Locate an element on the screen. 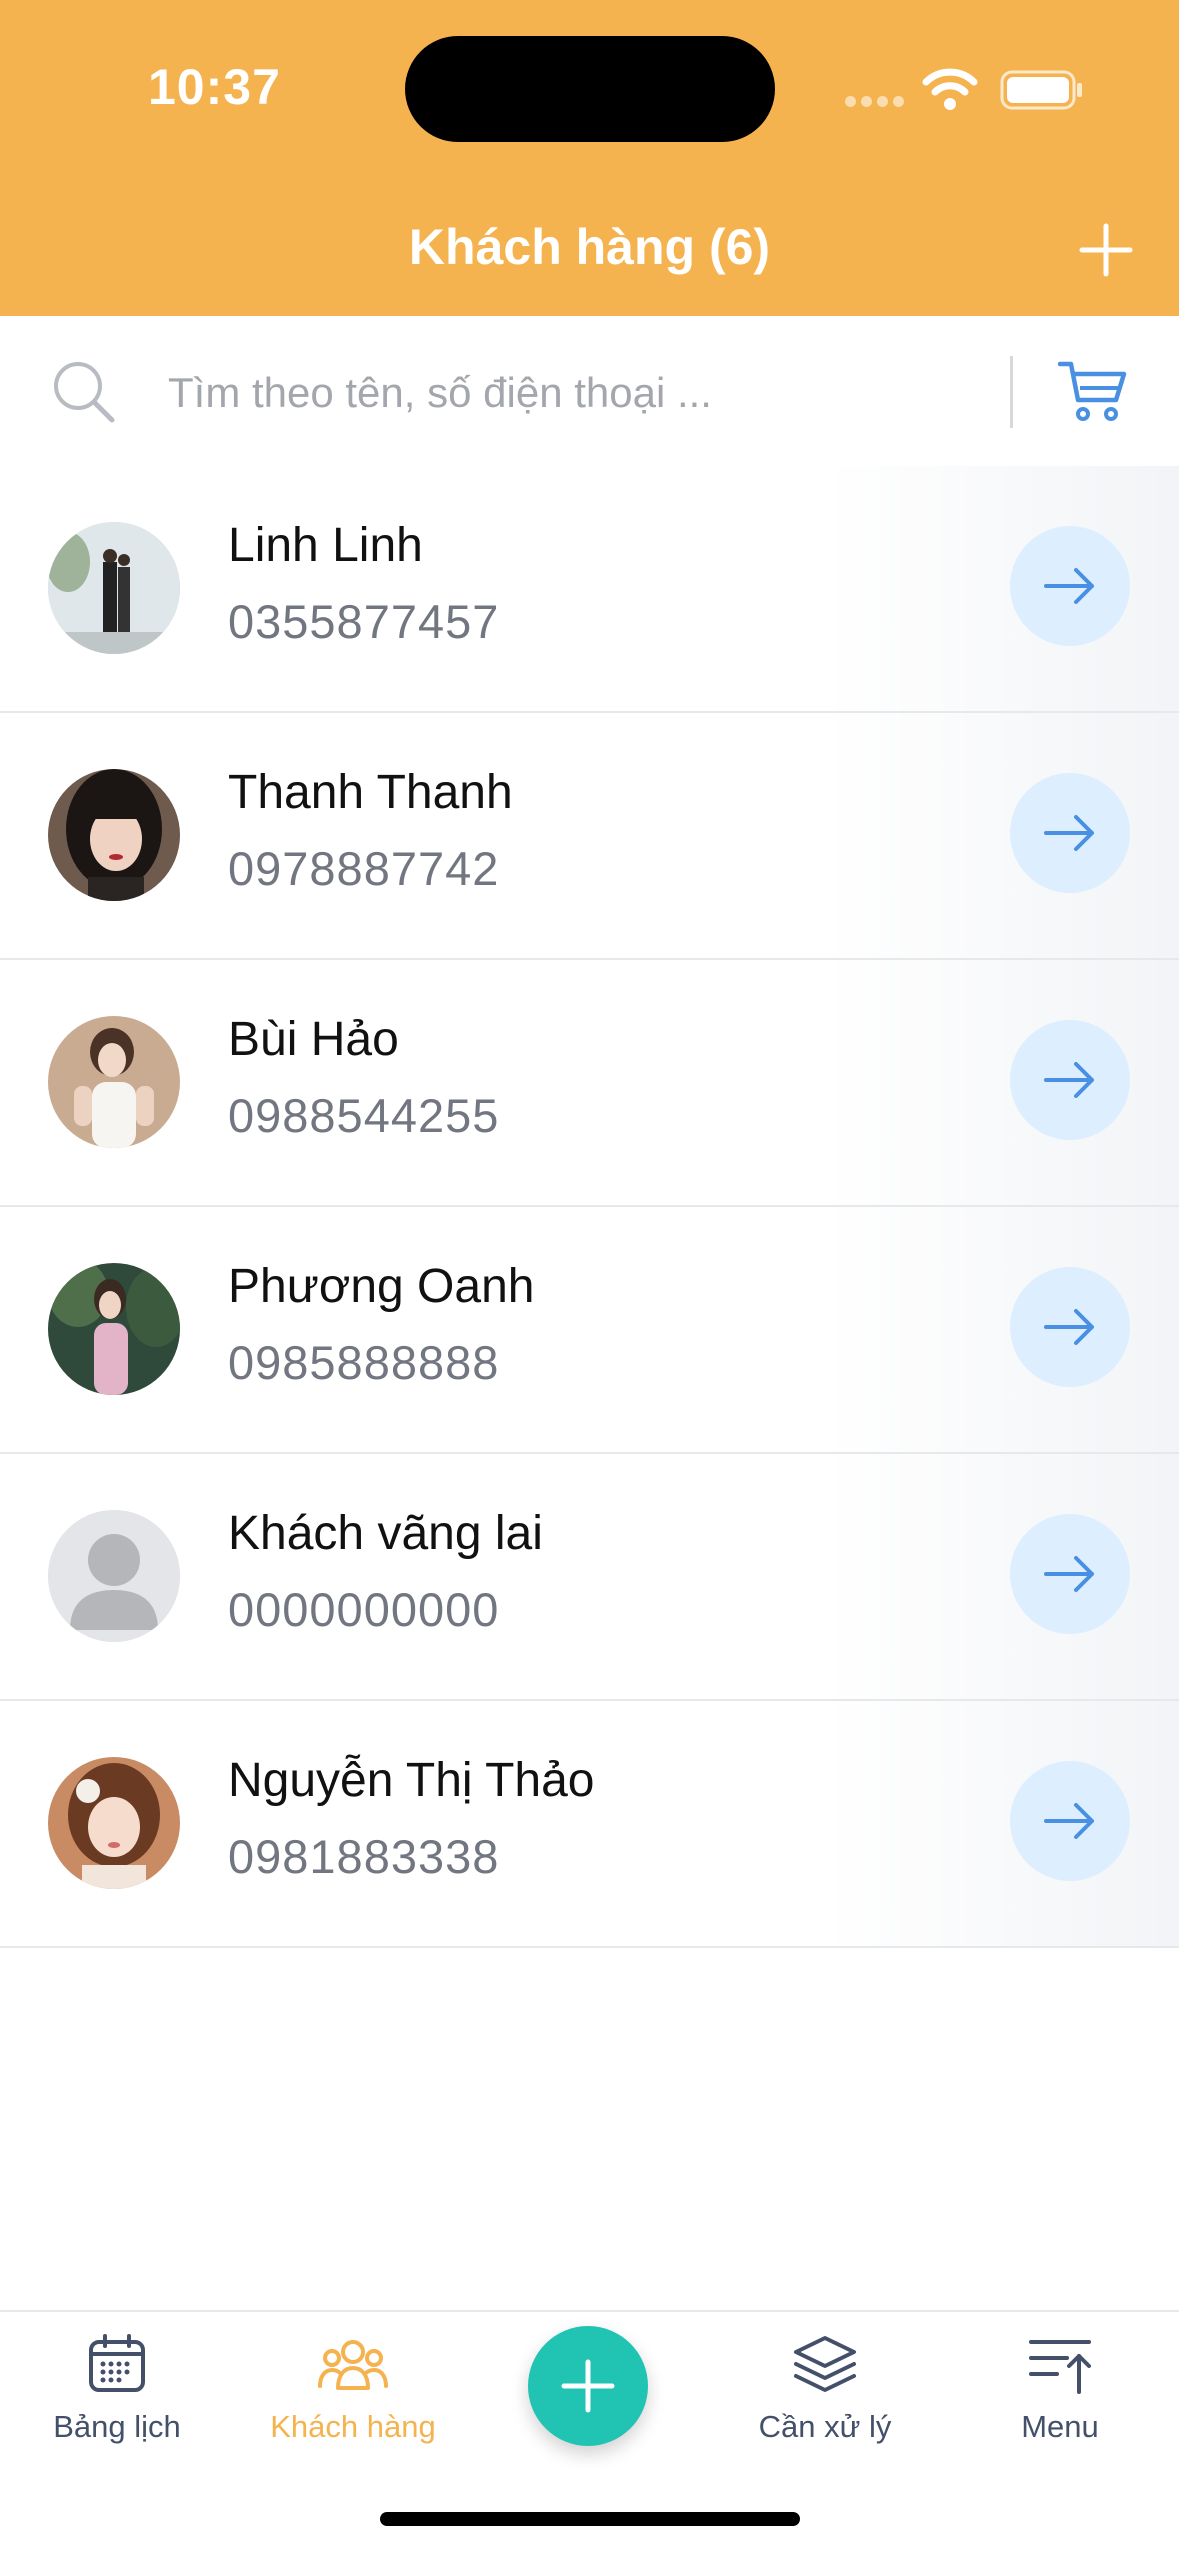 Image resolution: width=1179 pixels, height=2558 pixels. status-time: 10:37 is located at coordinates (214, 87).